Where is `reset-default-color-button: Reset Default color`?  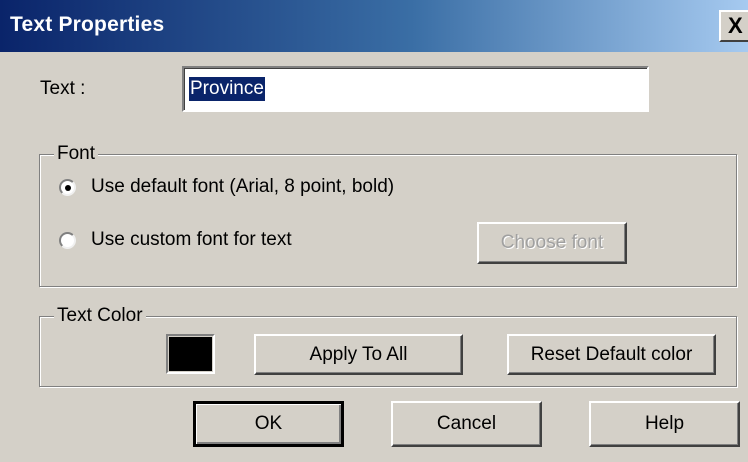 reset-default-color-button: Reset Default color is located at coordinates (611, 354).